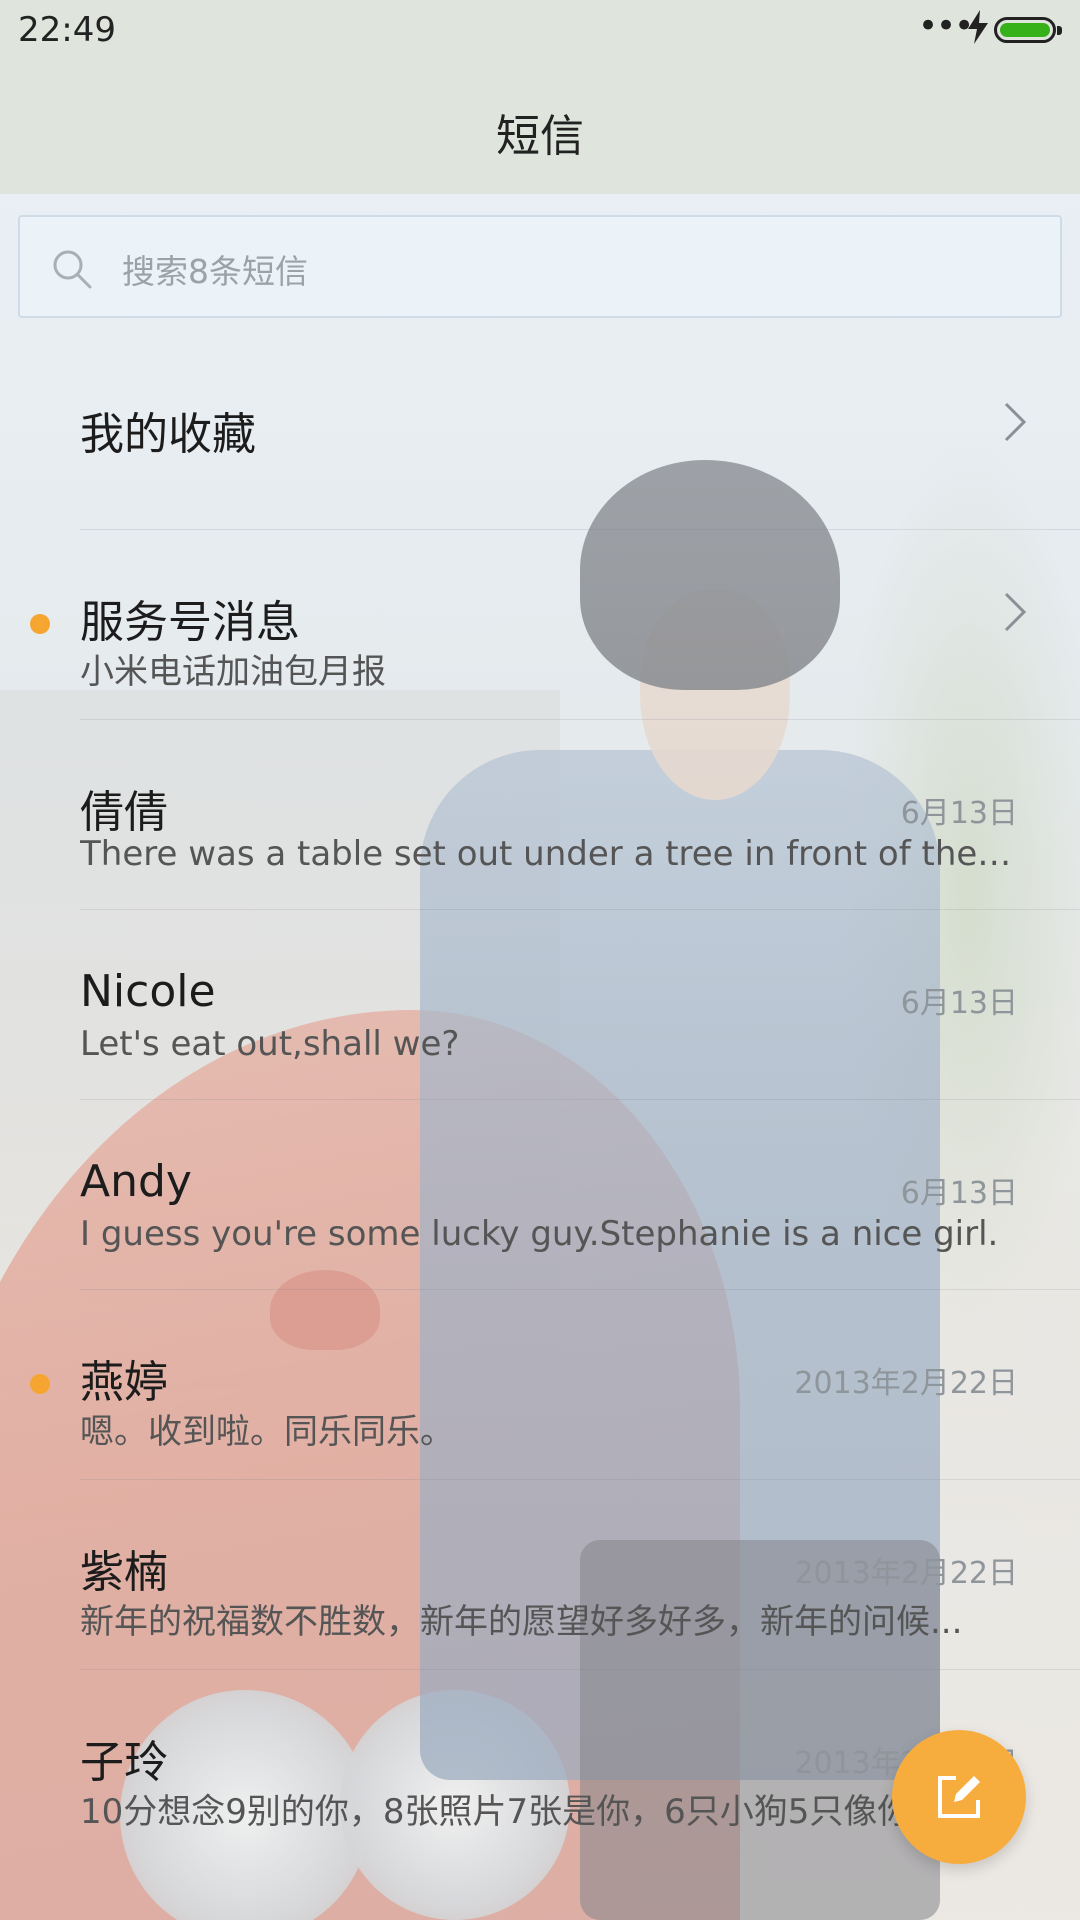 This screenshot has width=1080, height=1920. Describe the element at coordinates (978, 27) in the screenshot. I see `charging-bolt-icon` at that location.